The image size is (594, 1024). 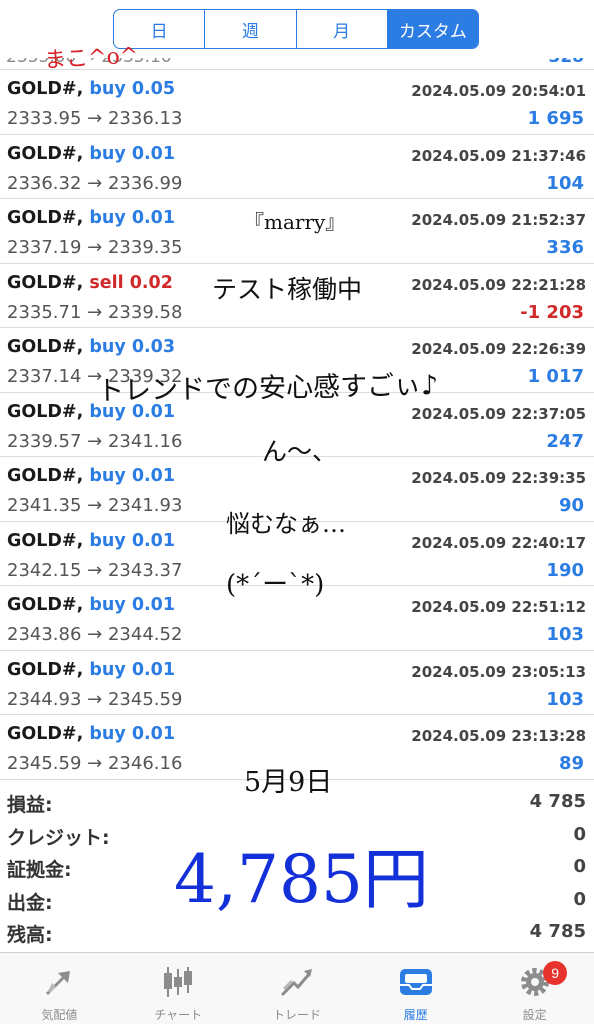 I want to click on deal-time: 2024.05.09 23:13:28, so click(x=498, y=736).